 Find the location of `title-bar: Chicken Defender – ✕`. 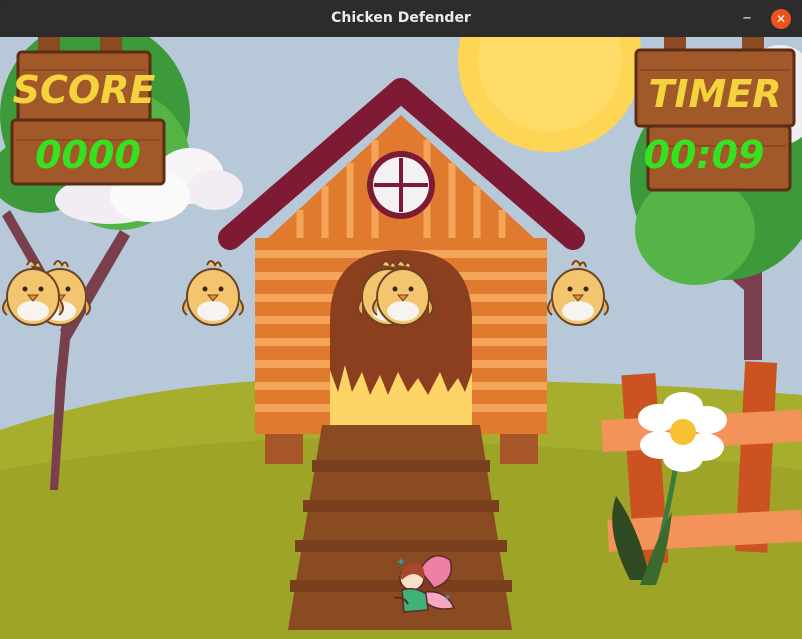

title-bar: Chicken Defender – ✕ is located at coordinates (401, 18).